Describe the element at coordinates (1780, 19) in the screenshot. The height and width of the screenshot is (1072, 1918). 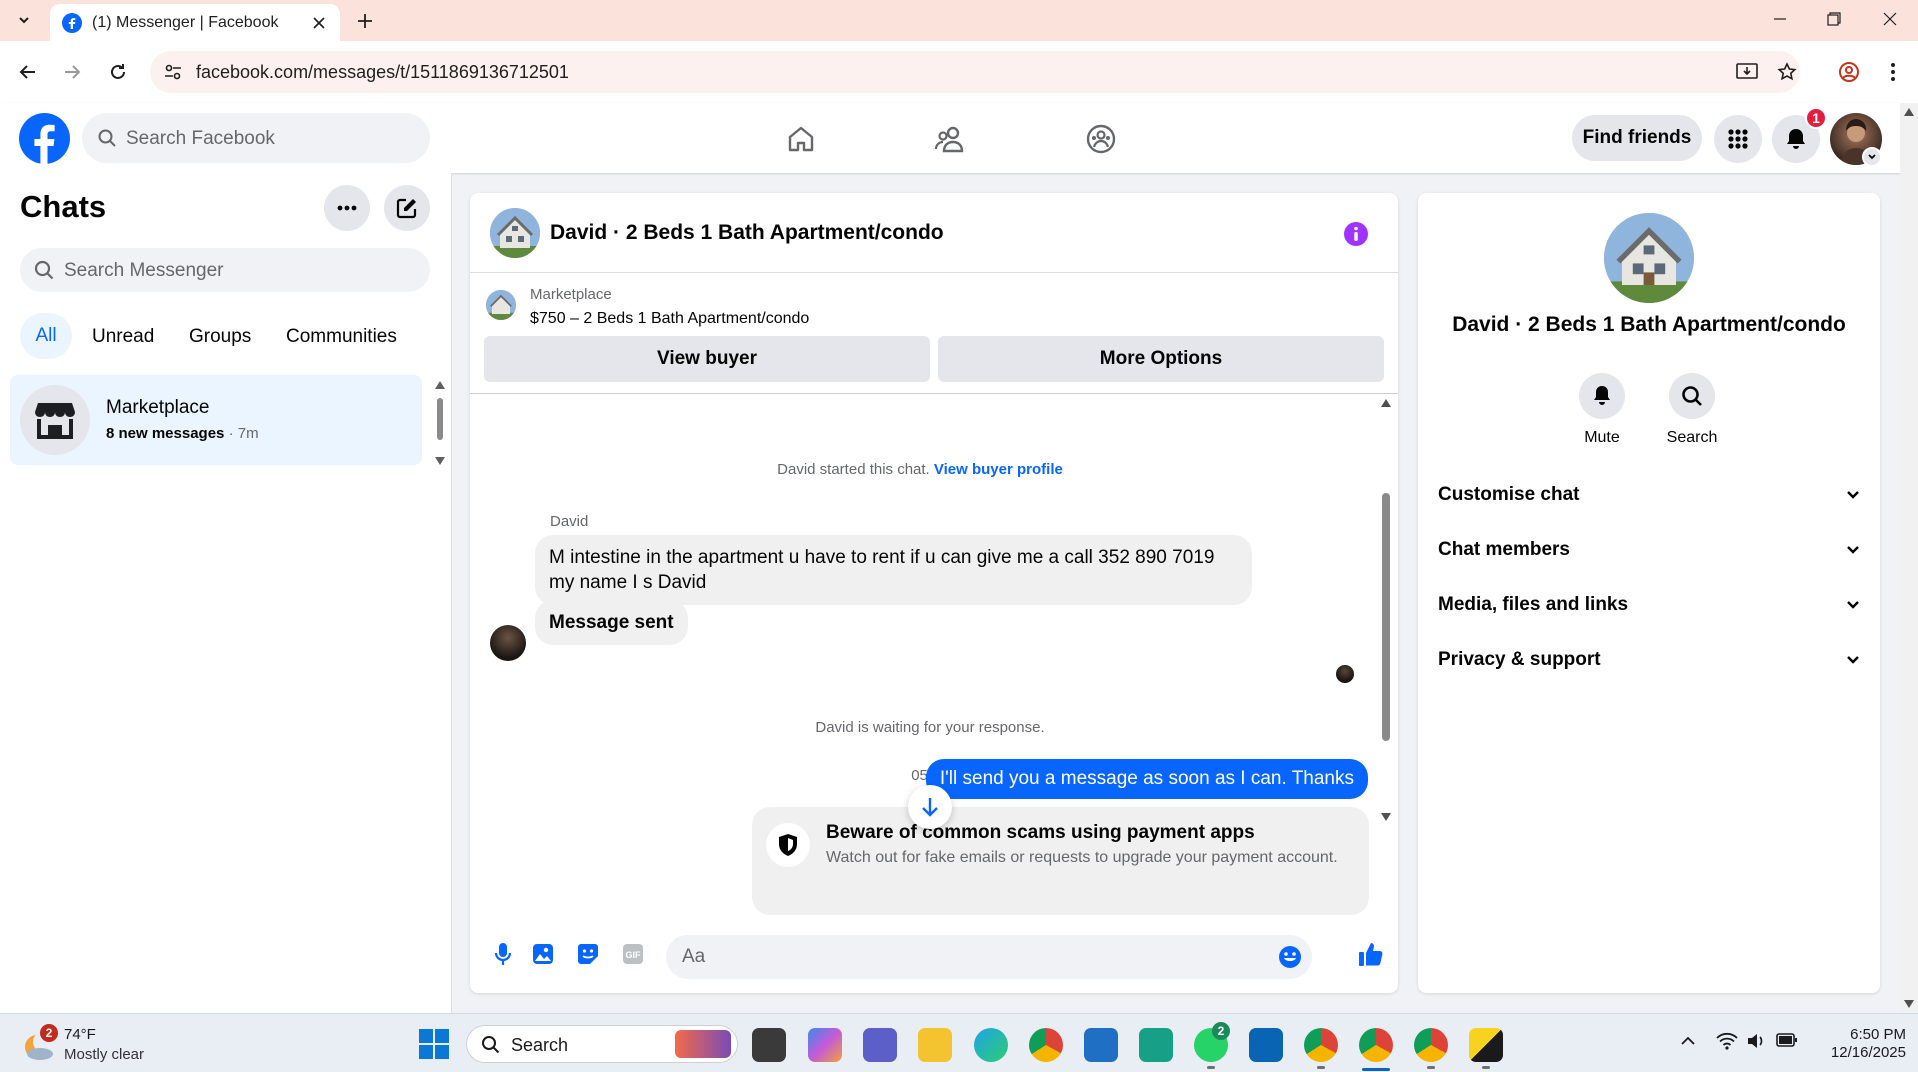
I see `minimize-icon` at that location.